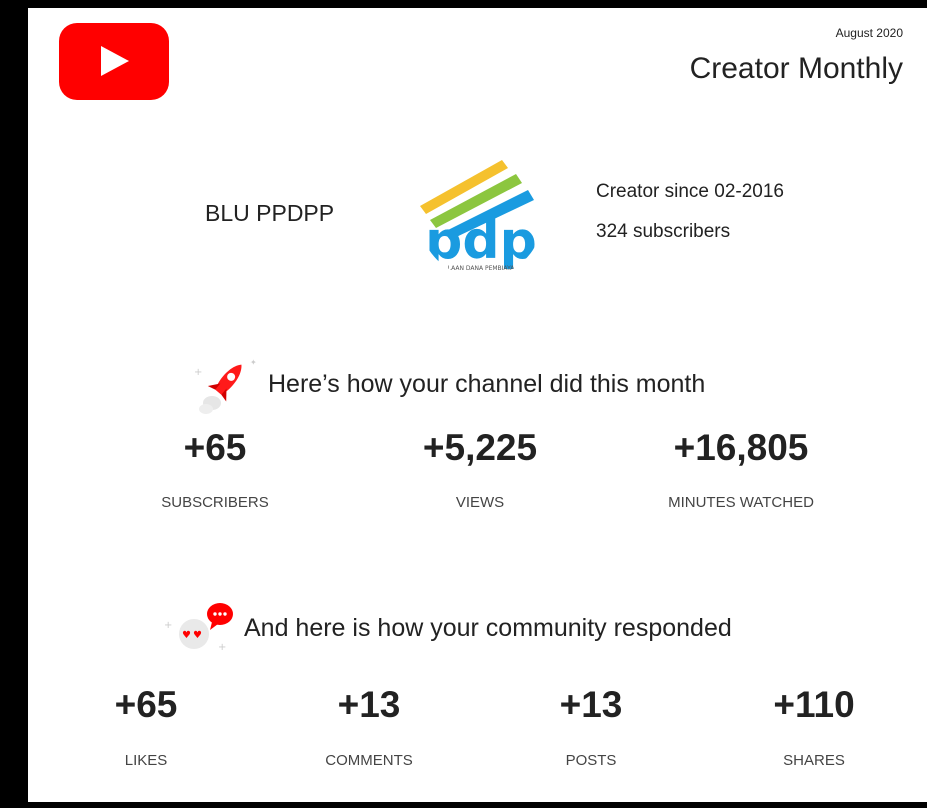 This screenshot has width=927, height=808. Describe the element at coordinates (591, 760) in the screenshot. I see `stat-posts-label: POSTS` at that location.